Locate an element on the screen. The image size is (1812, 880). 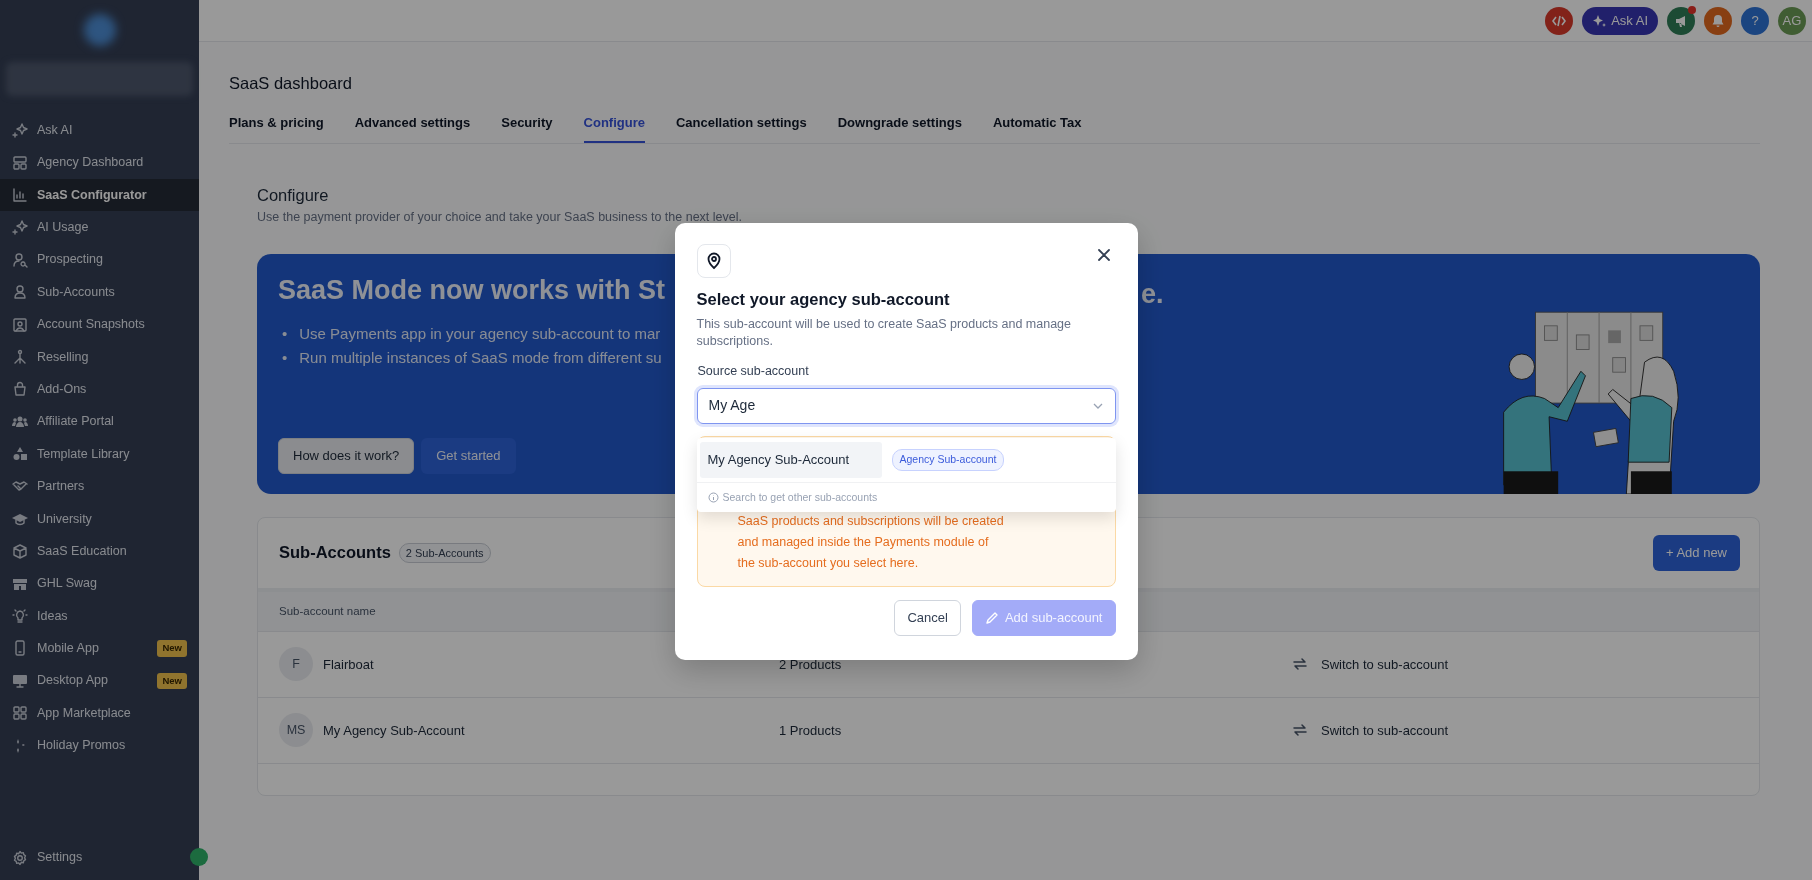
page-title: SaaS dashboard is located at coordinates (291, 84).